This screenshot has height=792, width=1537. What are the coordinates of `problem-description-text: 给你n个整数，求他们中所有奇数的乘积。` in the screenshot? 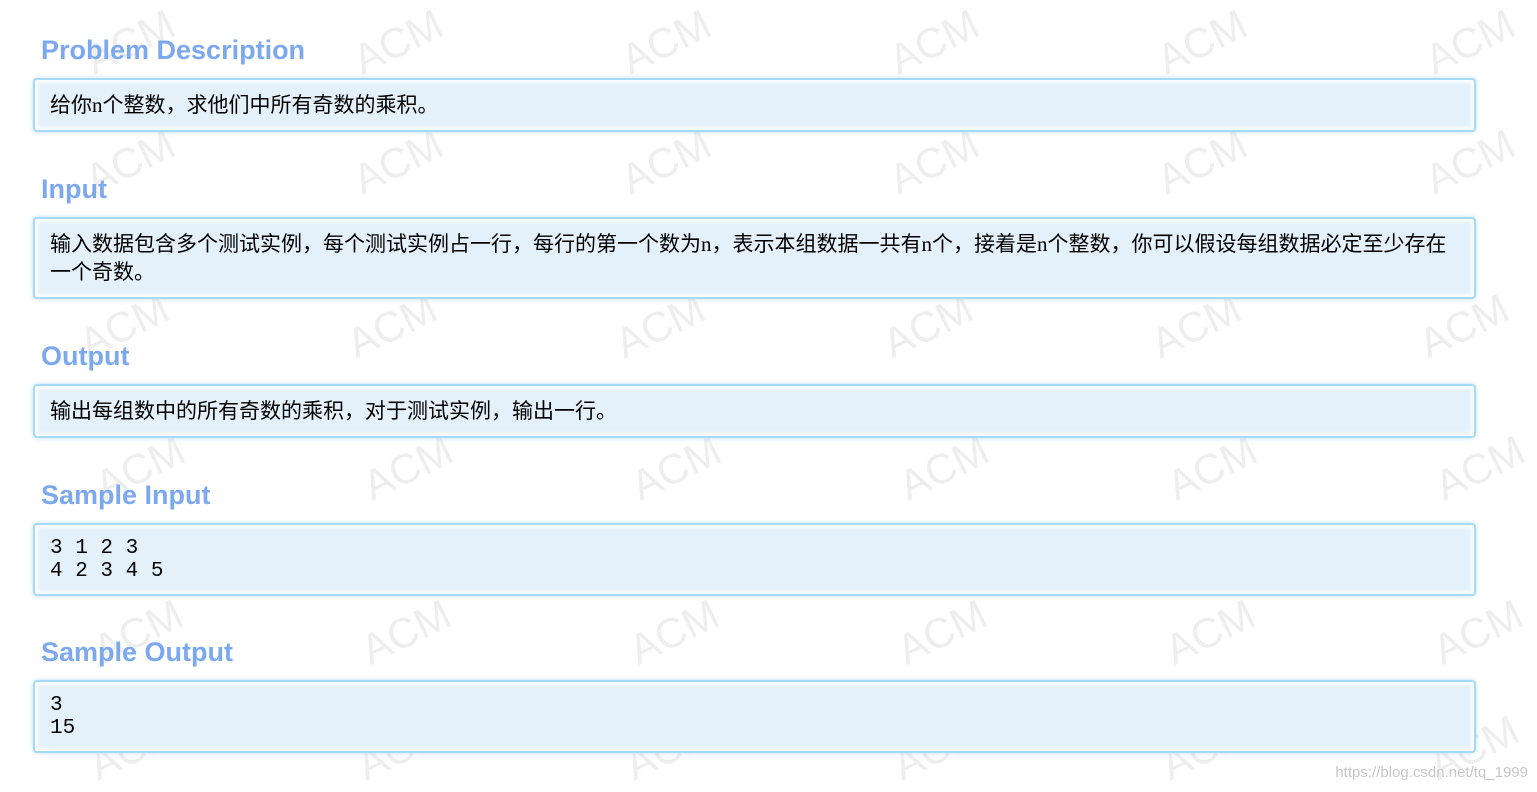 It's located at (244, 105).